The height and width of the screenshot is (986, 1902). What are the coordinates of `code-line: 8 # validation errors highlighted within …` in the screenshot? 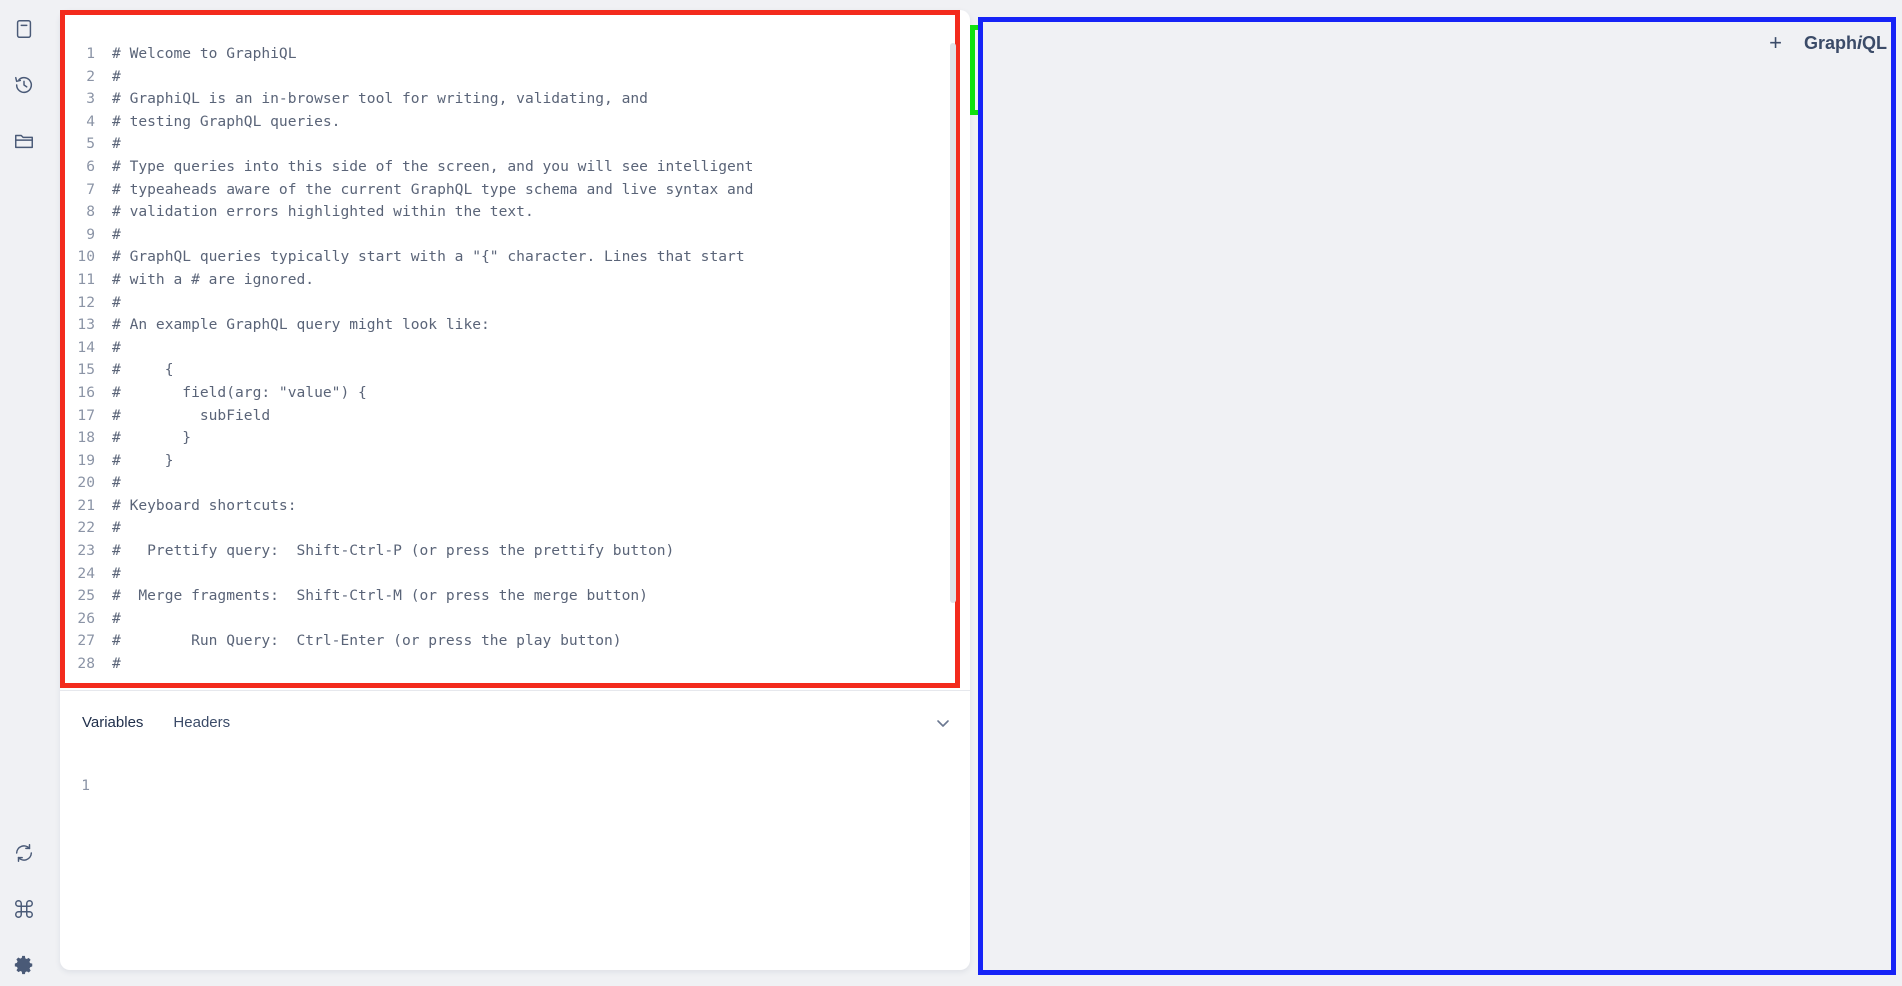 It's located at (510, 212).